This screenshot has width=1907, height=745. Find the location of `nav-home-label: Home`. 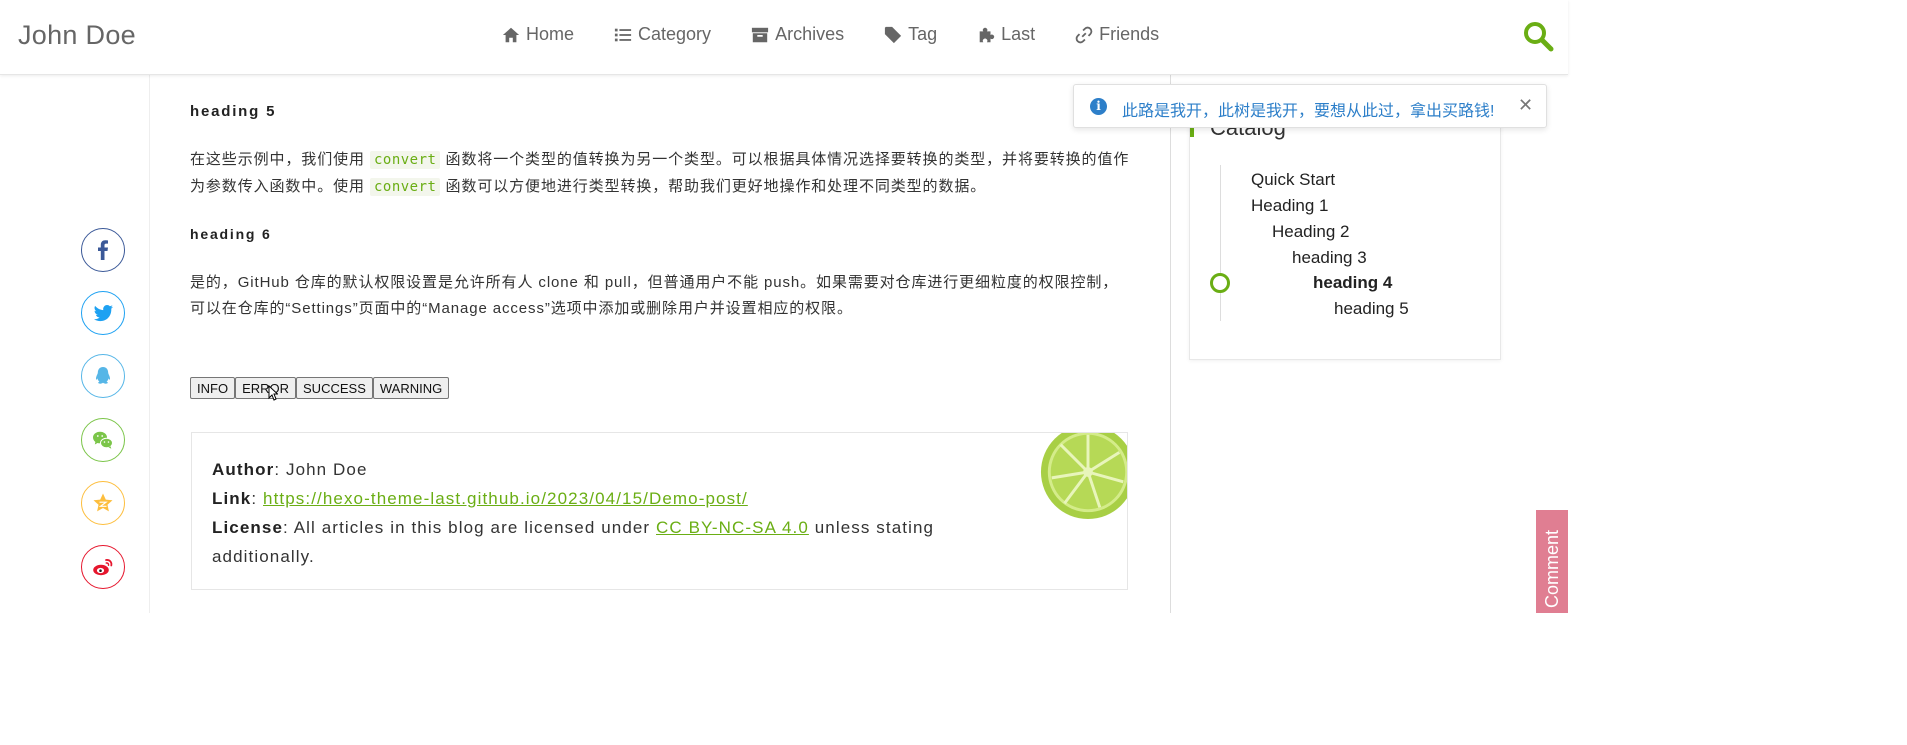

nav-home-label: Home is located at coordinates (550, 34).